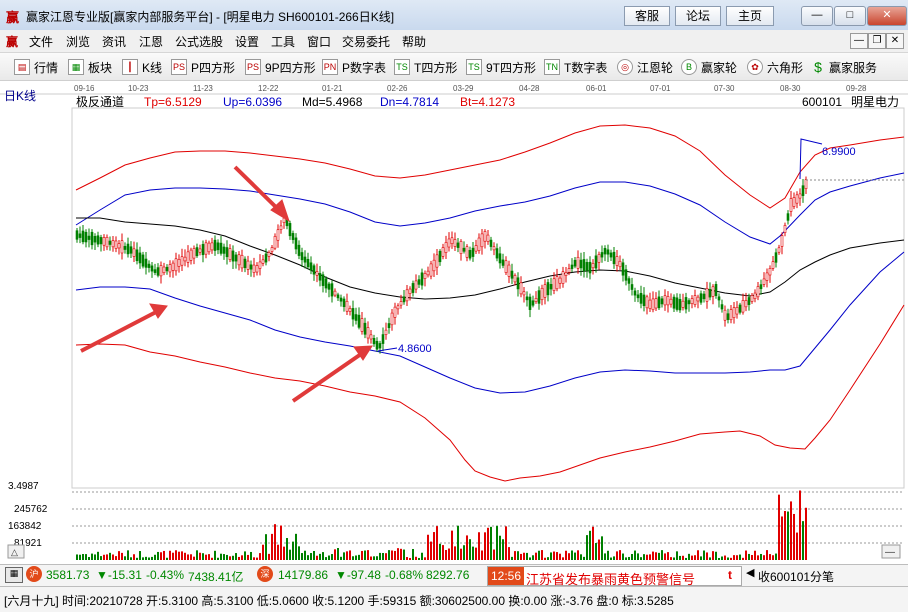 The height and width of the screenshot is (612, 908). What do you see at coordinates (895, 41) in the screenshot?
I see `mdi-close-button: ✕` at bounding box center [895, 41].